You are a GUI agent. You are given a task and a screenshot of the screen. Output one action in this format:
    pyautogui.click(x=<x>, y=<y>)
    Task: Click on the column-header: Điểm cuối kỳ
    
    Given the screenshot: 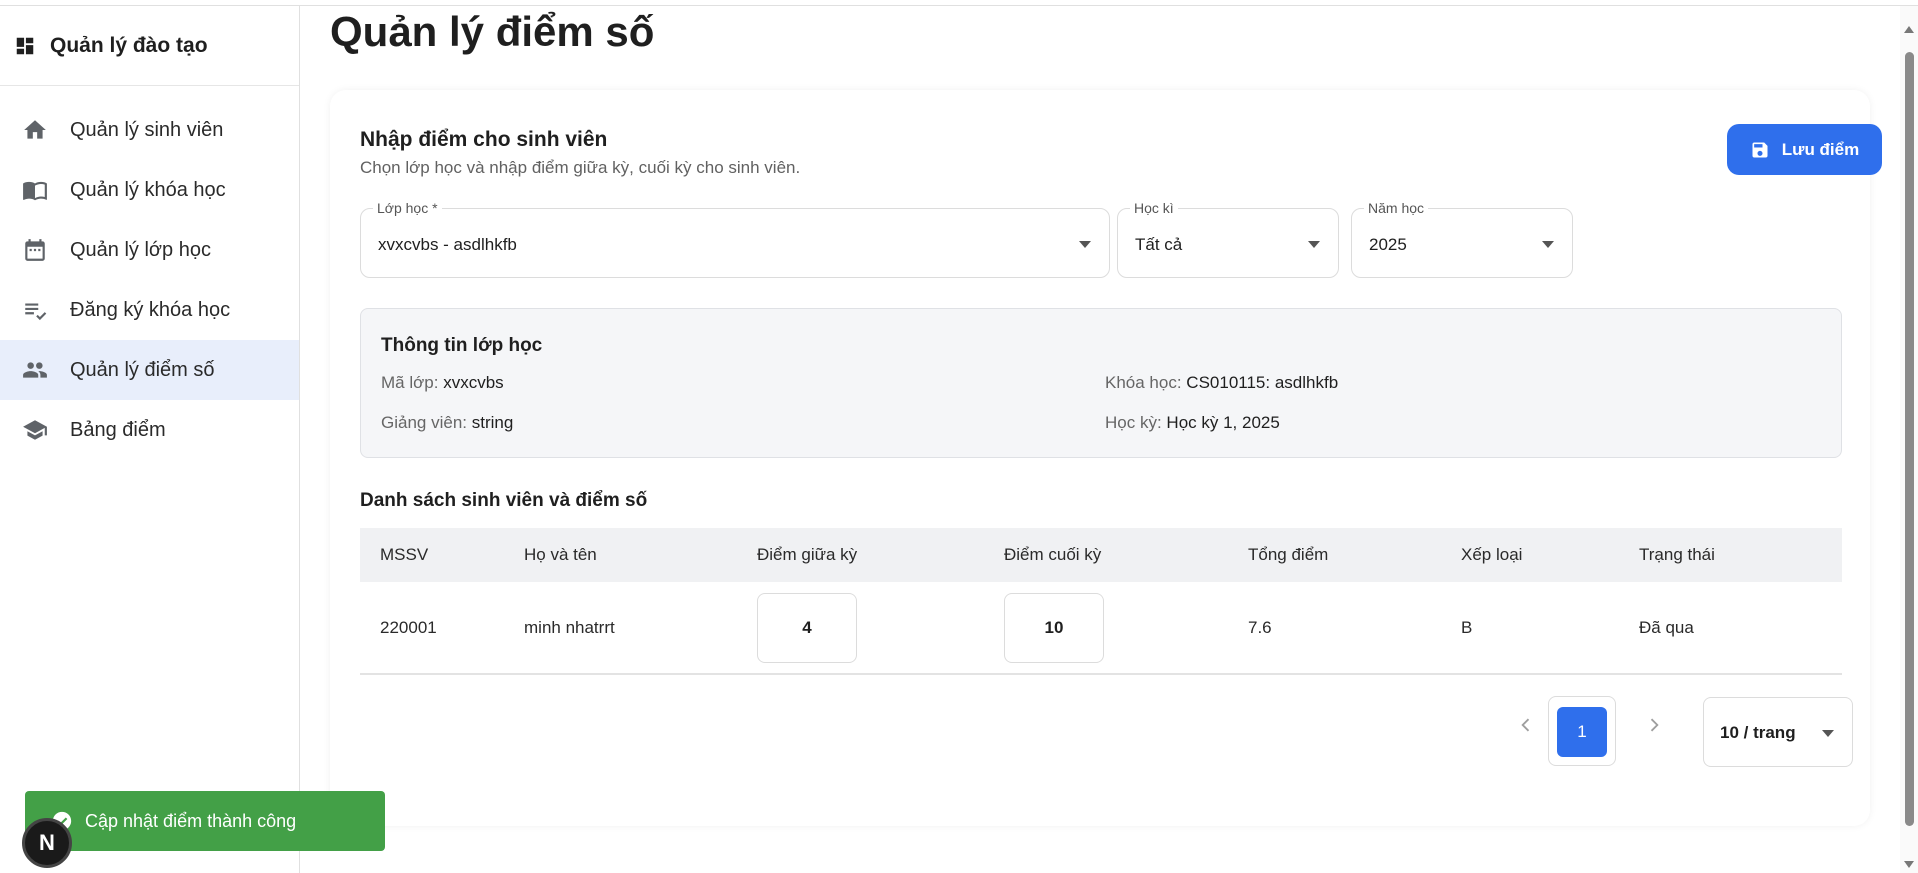 What is the action you would take?
    pyautogui.click(x=1053, y=554)
    